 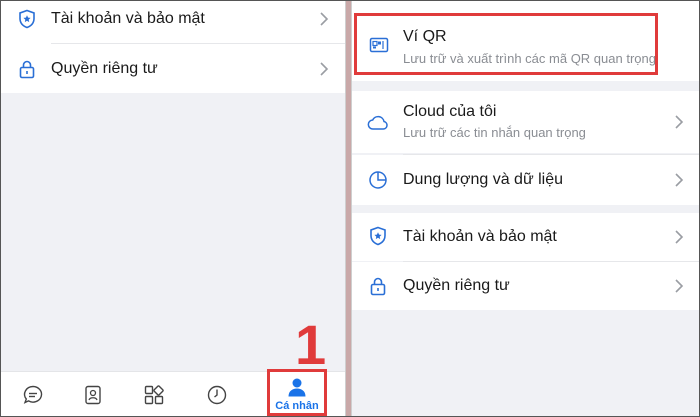 I want to click on nav-messages, so click(x=33, y=394).